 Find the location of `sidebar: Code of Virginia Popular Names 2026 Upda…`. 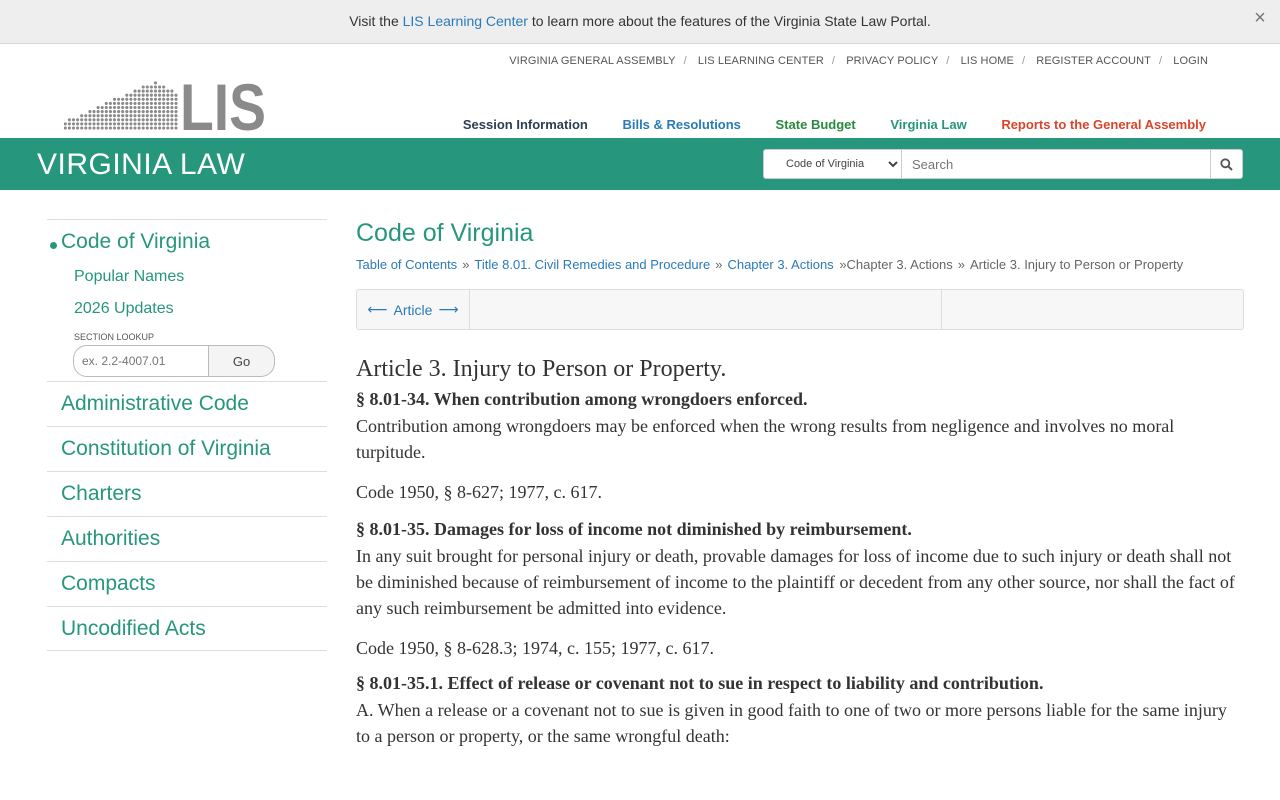

sidebar: Code of Virginia Popular Names 2026 Upda… is located at coordinates (187, 435).